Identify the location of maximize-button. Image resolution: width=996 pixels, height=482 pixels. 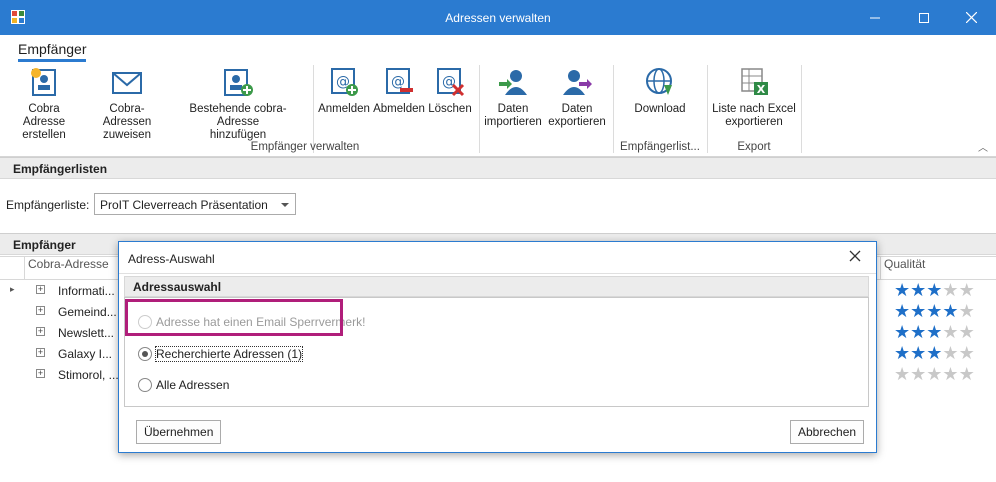
(924, 17).